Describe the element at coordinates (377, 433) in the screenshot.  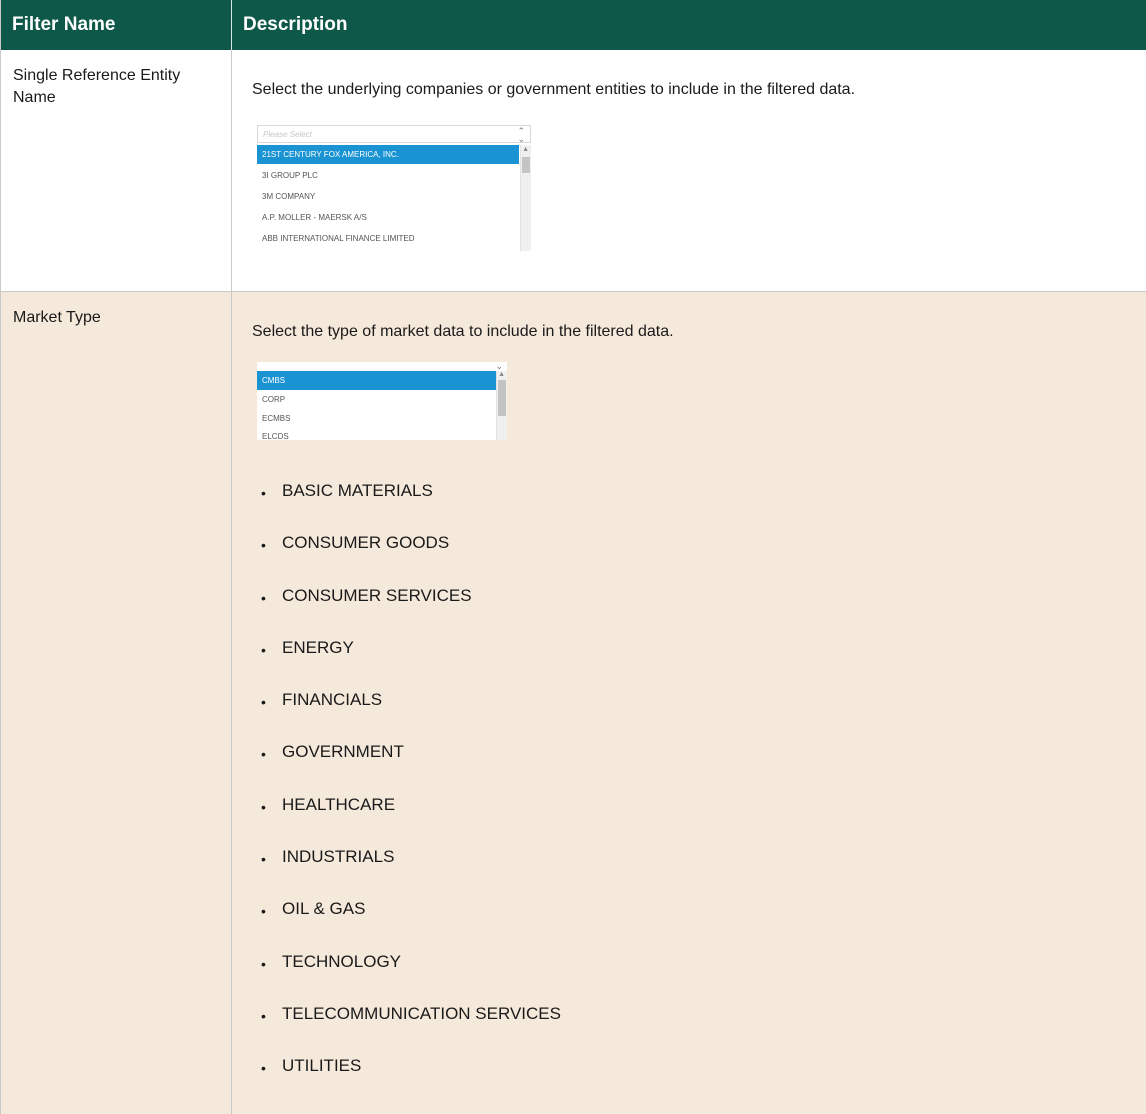
I see `list-option: ELCDS` at that location.